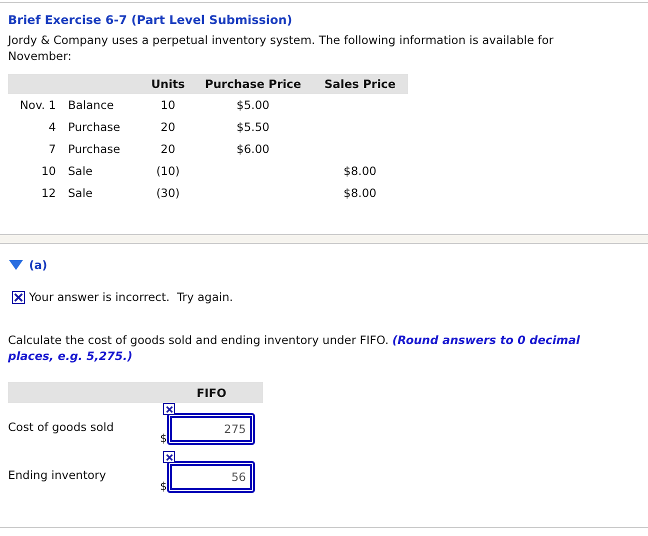 Image resolution: width=648 pixels, height=536 pixels. What do you see at coordinates (151, 20) in the screenshot?
I see `exercise-title: Brief Exercise 6-7 (Part Level Submission)` at bounding box center [151, 20].